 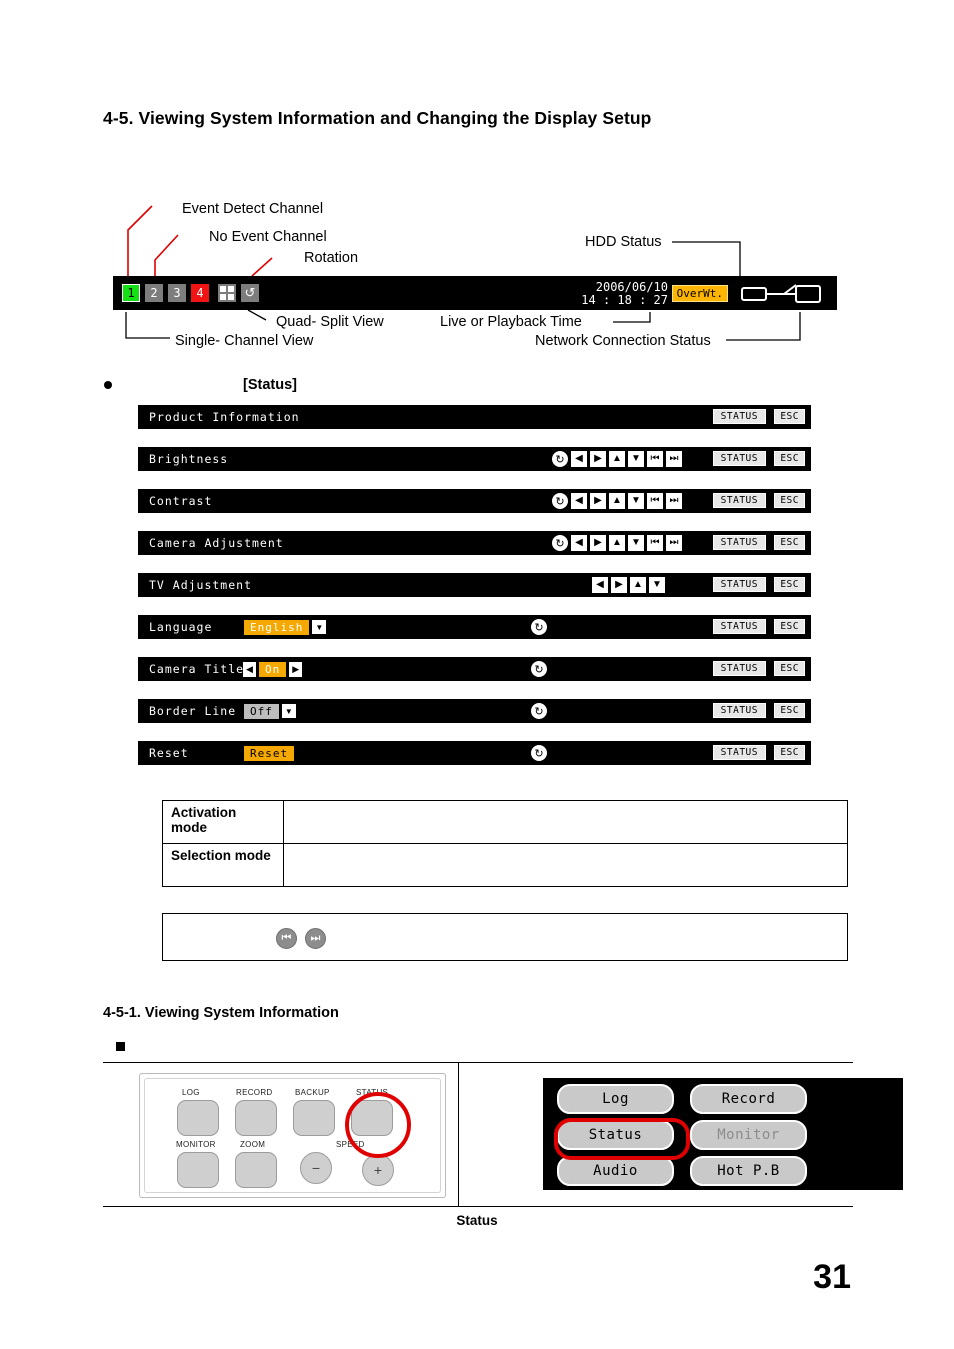 What do you see at coordinates (254, 1092) in the screenshot?
I see `panel-label-record: RECORD` at bounding box center [254, 1092].